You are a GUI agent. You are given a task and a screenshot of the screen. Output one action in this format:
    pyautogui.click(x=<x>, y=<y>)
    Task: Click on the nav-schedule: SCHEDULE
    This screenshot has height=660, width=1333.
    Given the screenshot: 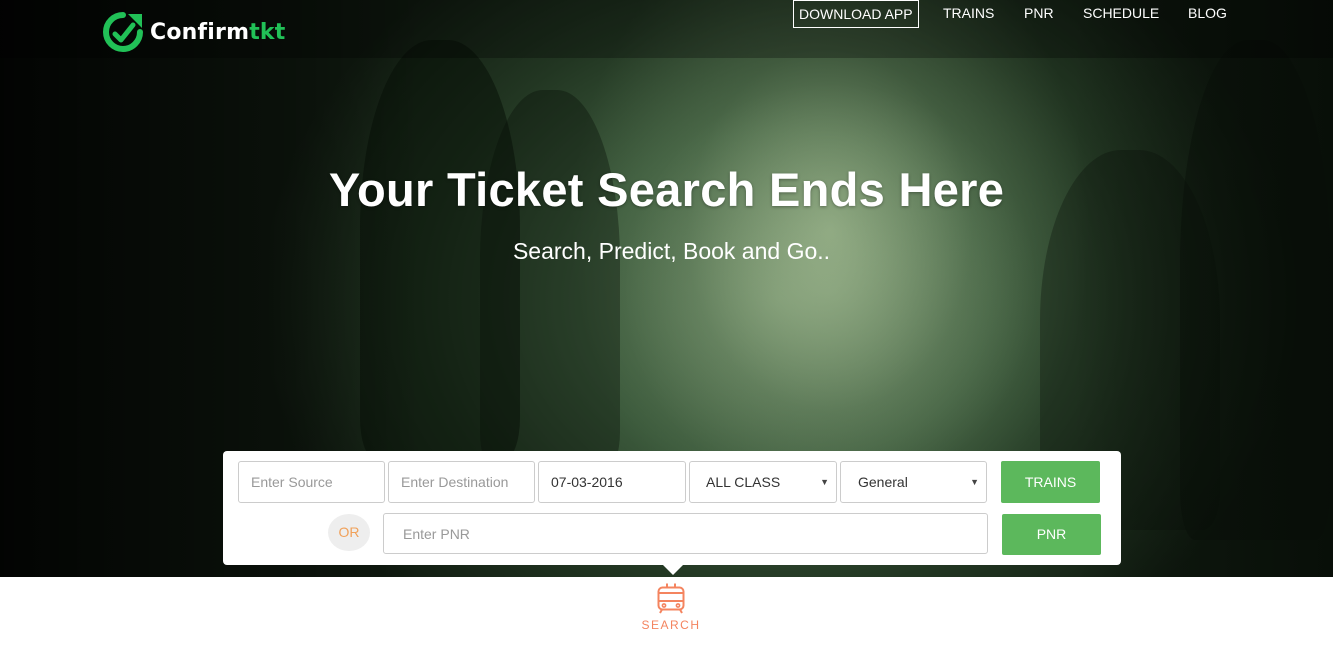 What is the action you would take?
    pyautogui.click(x=1121, y=14)
    